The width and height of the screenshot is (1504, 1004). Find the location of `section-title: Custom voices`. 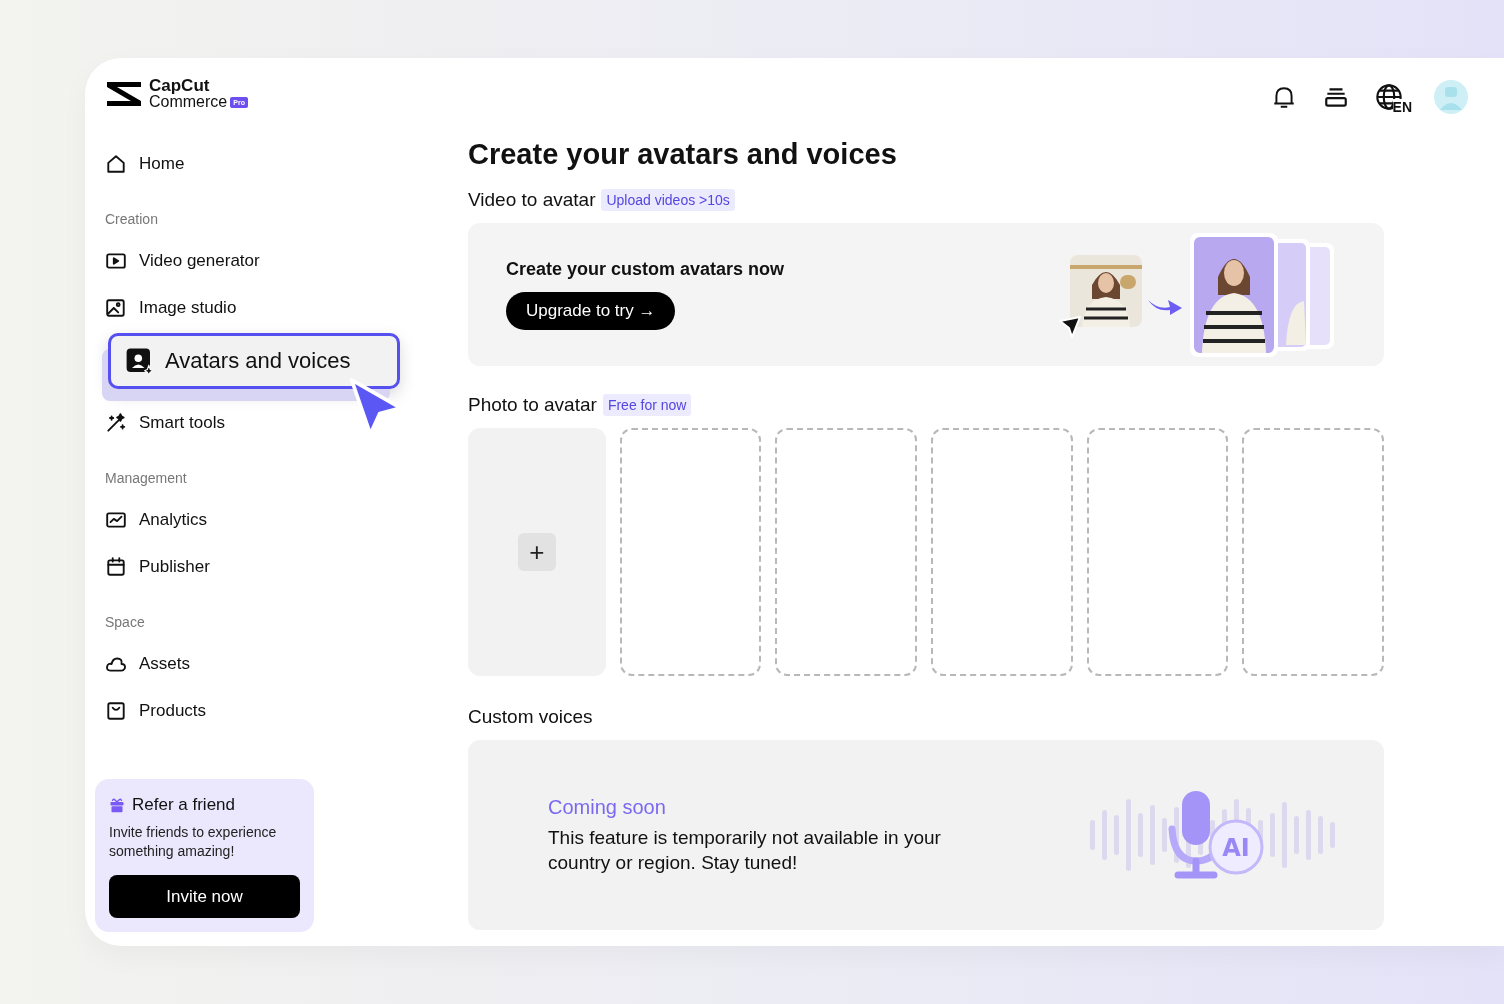

section-title: Custom voices is located at coordinates (530, 717).